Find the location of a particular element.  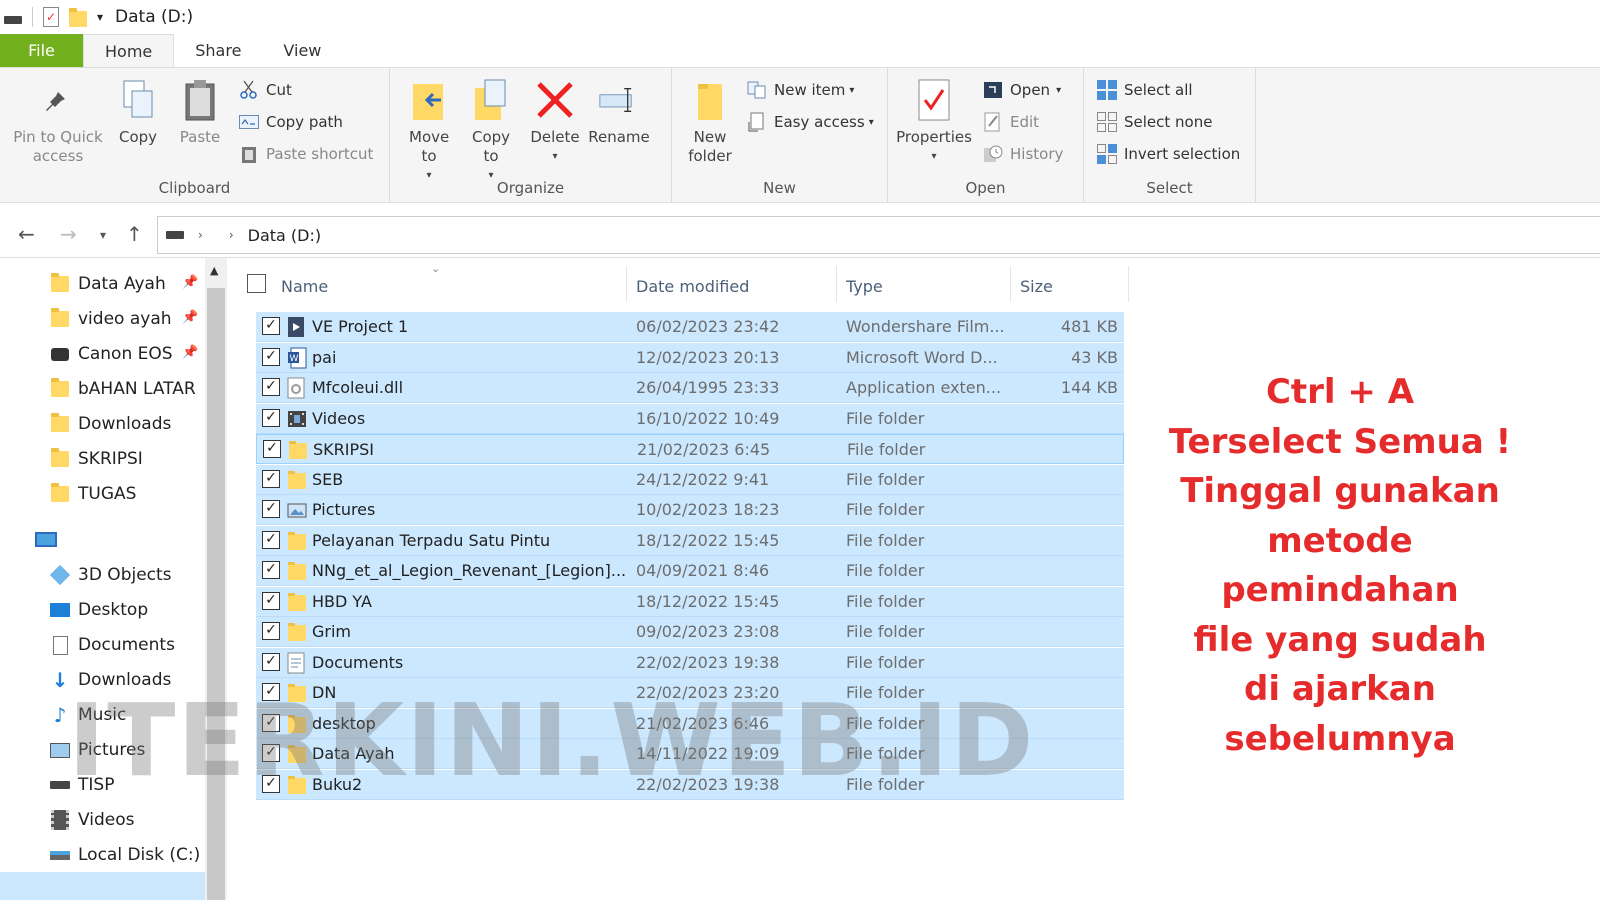

copy-to-button: Copy to ▾ is located at coordinates (491, 130).